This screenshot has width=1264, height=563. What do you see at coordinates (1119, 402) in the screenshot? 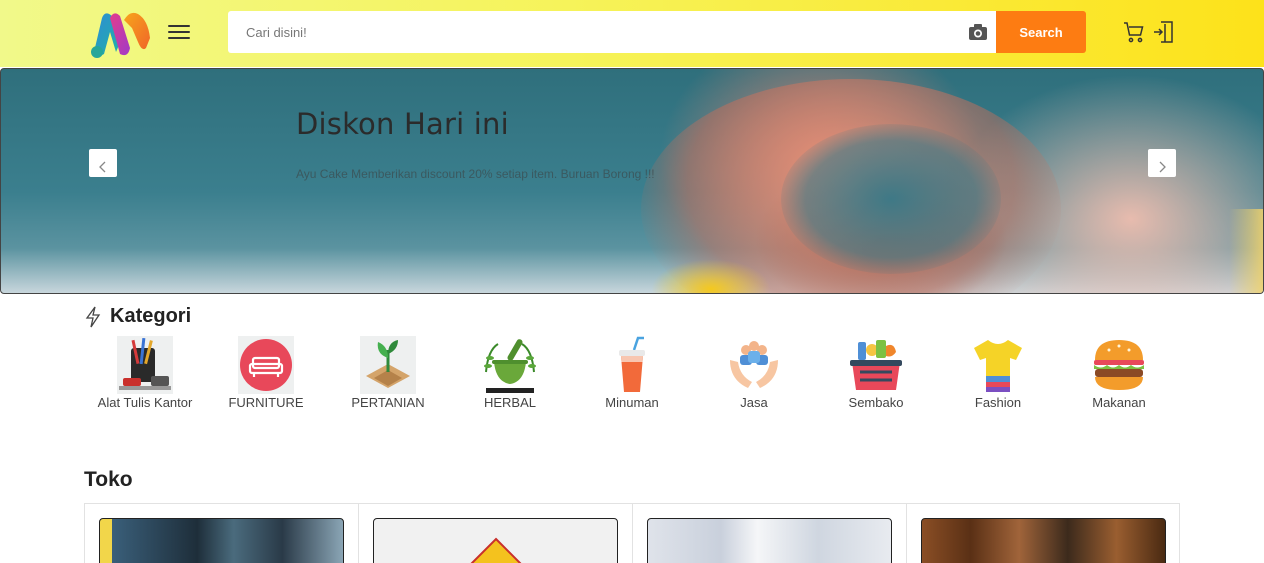
I see `category-label: Makanan` at bounding box center [1119, 402].